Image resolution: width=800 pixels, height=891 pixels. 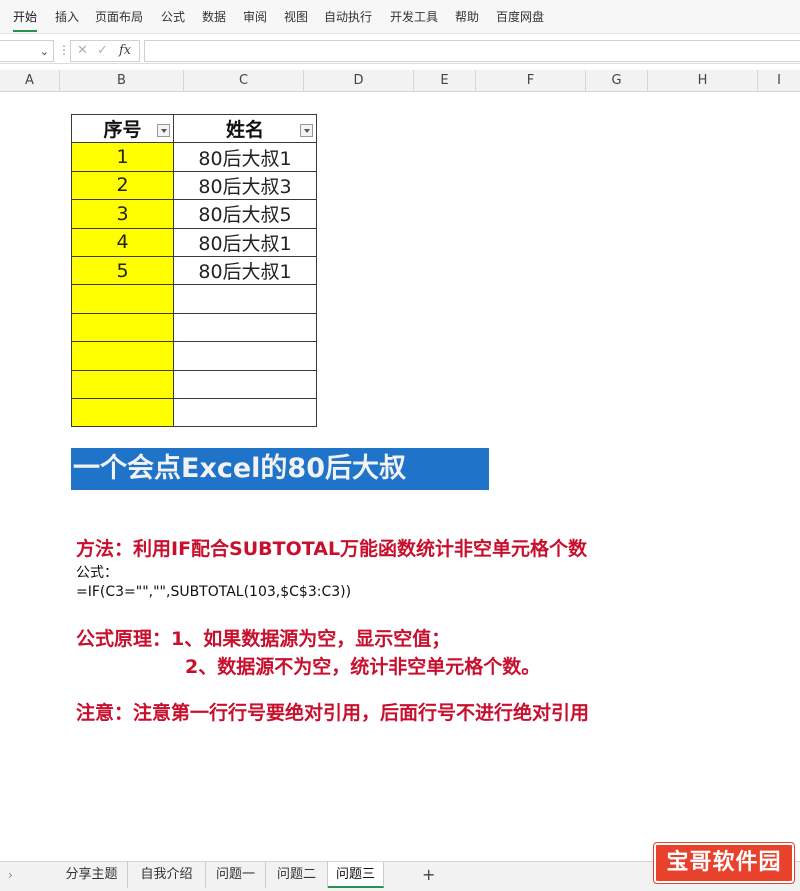 What do you see at coordinates (280, 469) in the screenshot?
I see `title-banner: 一个会点Excel的80后大叔` at bounding box center [280, 469].